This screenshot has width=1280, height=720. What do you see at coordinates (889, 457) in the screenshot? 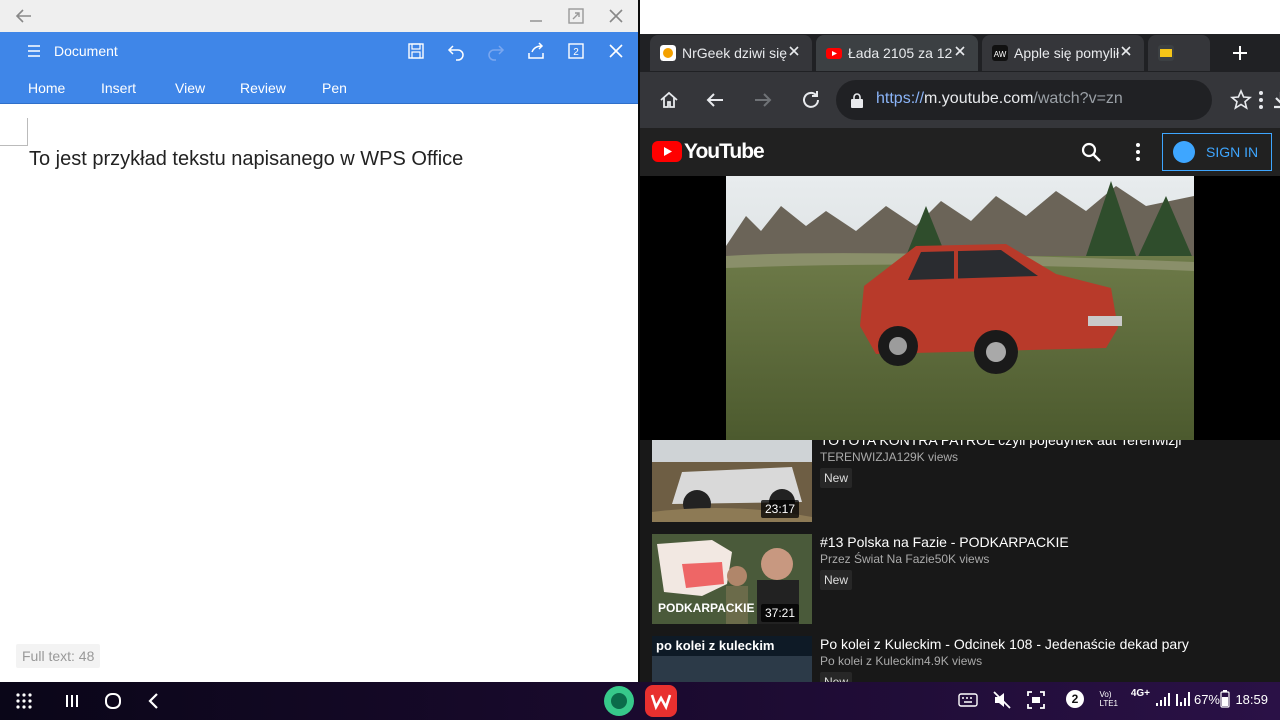
I see `video-meta: TERENWIZJA129K views` at bounding box center [889, 457].